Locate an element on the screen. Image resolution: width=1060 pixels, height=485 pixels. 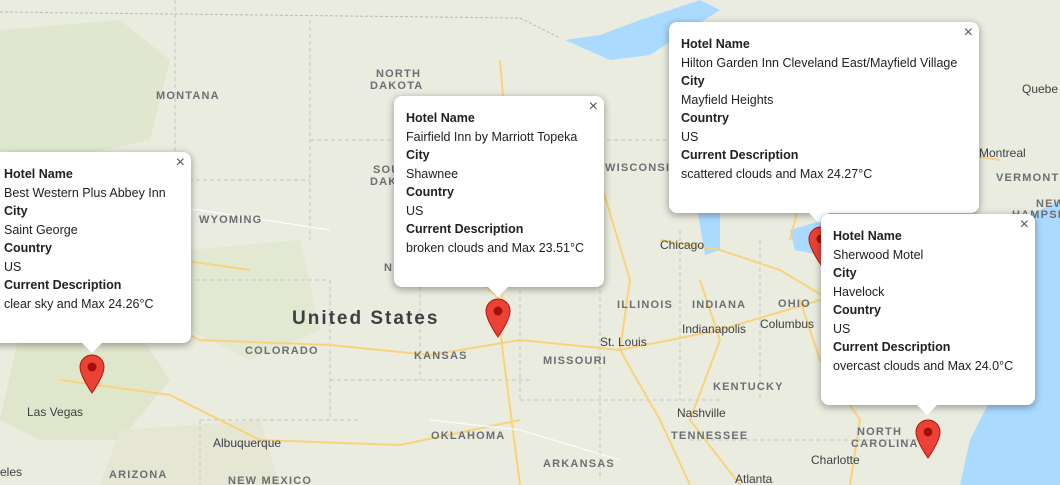
current-description-value: clear sky and Max 24.26°C is located at coordinates (79, 303).